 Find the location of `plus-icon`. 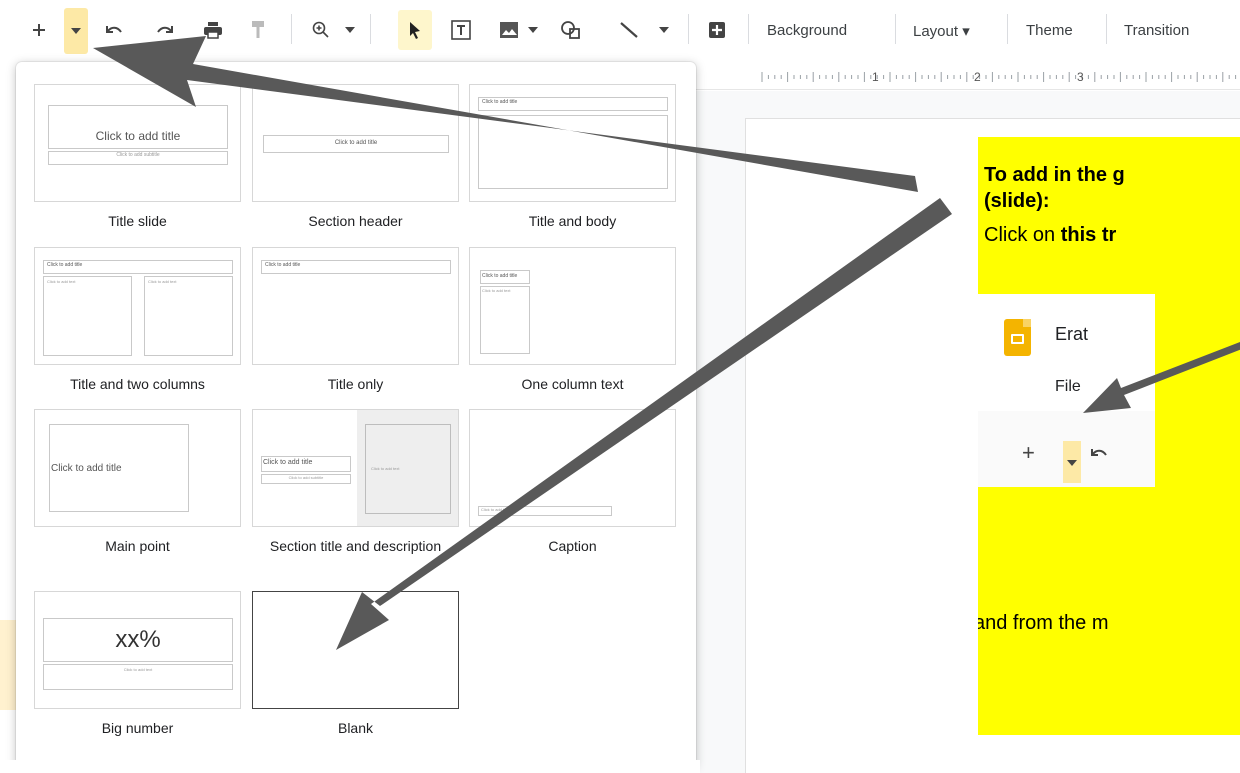

plus-icon is located at coordinates (39, 30).